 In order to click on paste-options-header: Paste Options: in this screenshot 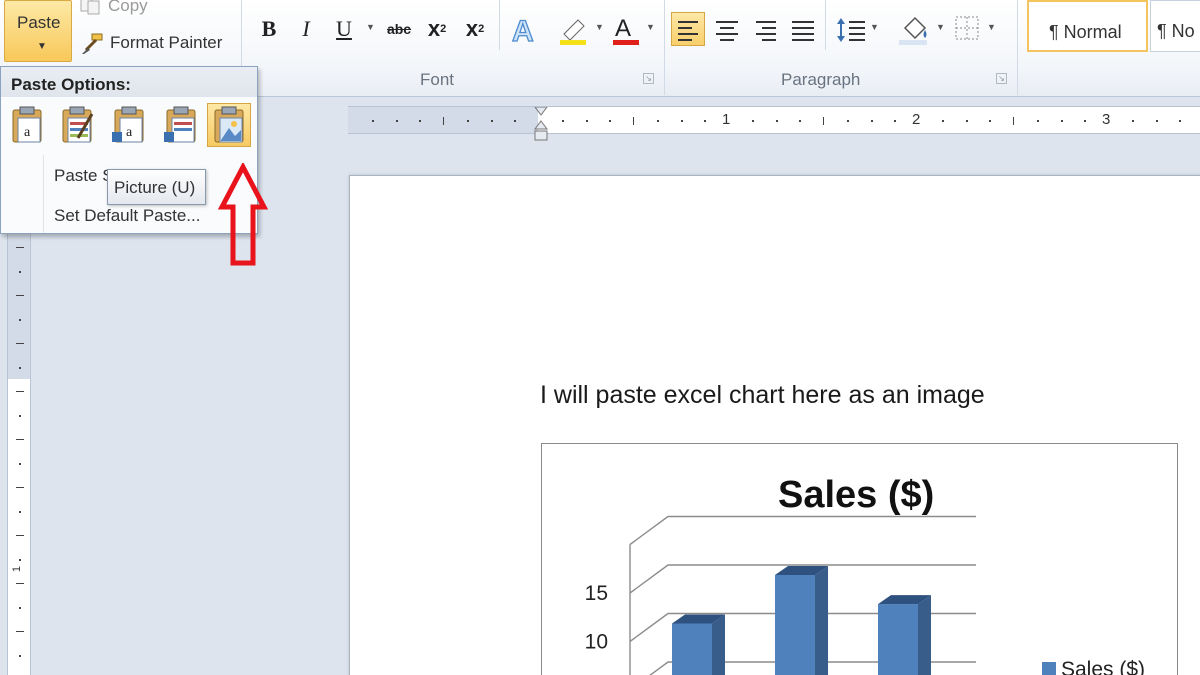, I will do `click(129, 82)`.